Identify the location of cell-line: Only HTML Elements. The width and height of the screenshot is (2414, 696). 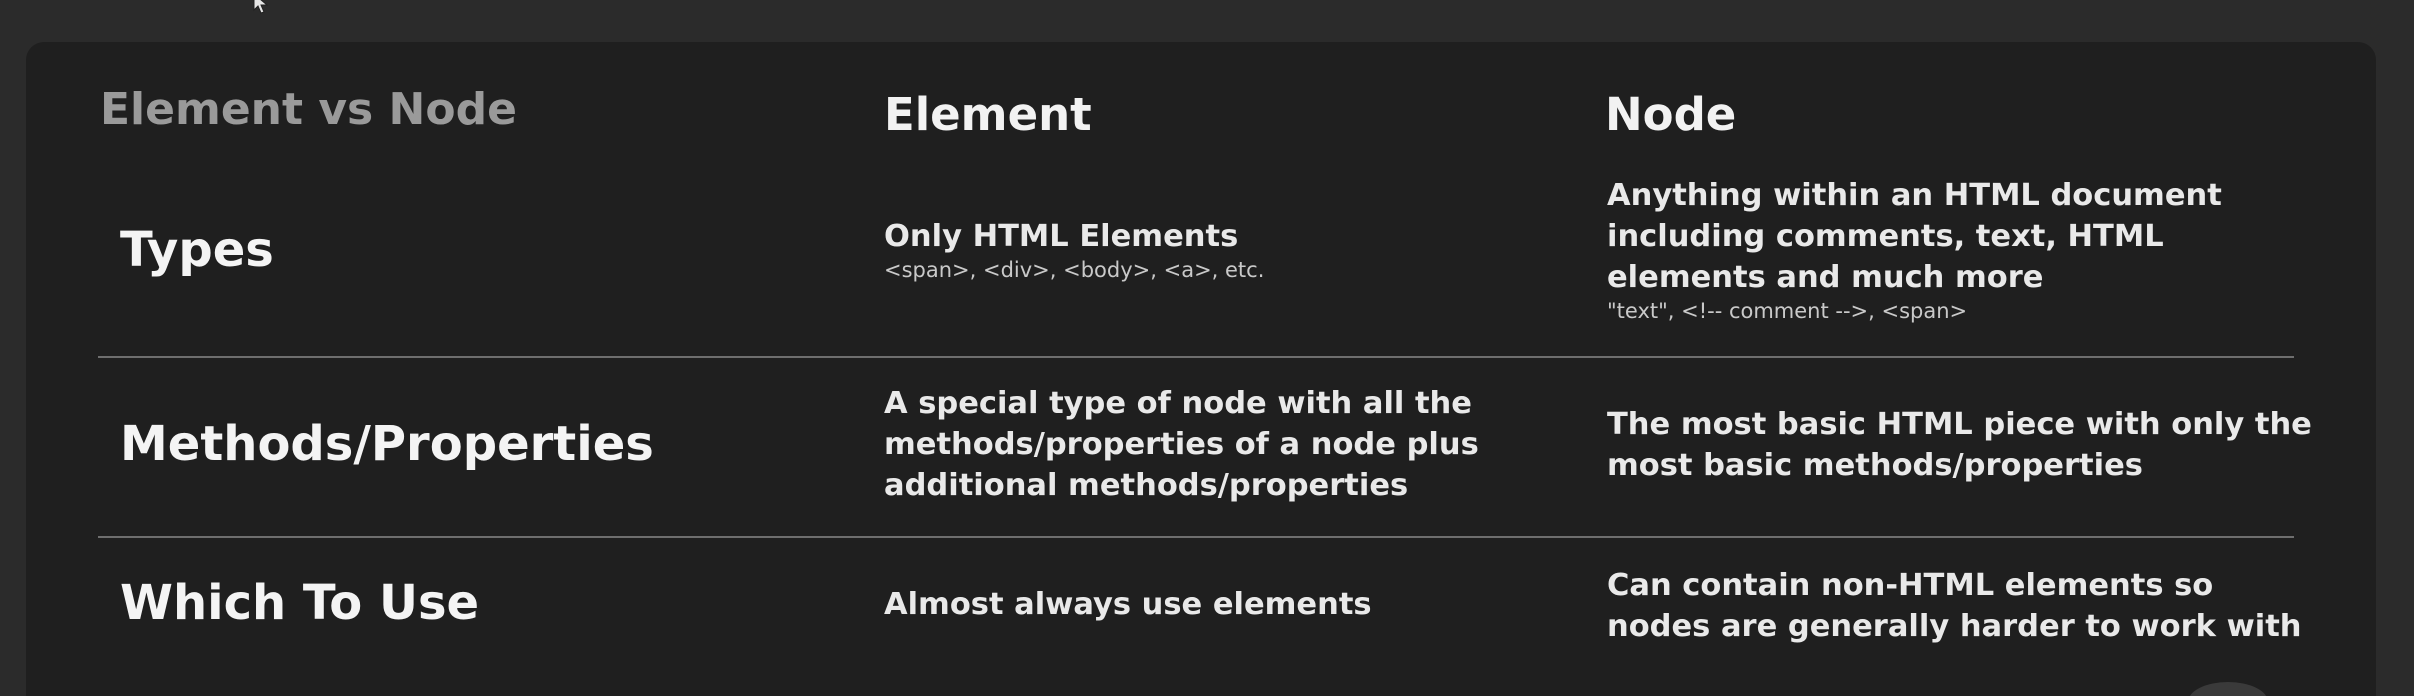
(1061, 236).